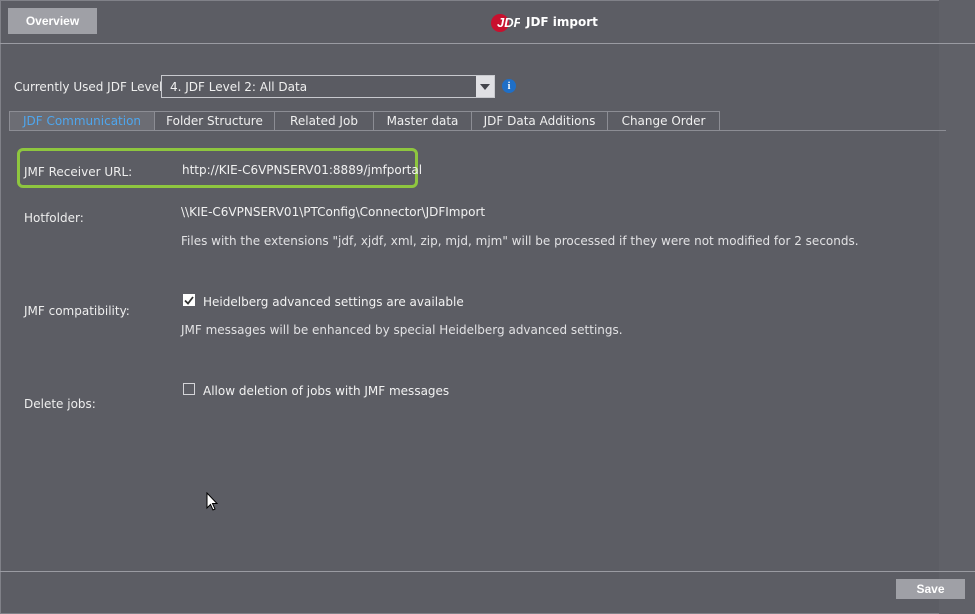 Image resolution: width=975 pixels, height=614 pixels. What do you see at coordinates (82, 121) in the screenshot?
I see `tab-jdf-communication: JDF Communication` at bounding box center [82, 121].